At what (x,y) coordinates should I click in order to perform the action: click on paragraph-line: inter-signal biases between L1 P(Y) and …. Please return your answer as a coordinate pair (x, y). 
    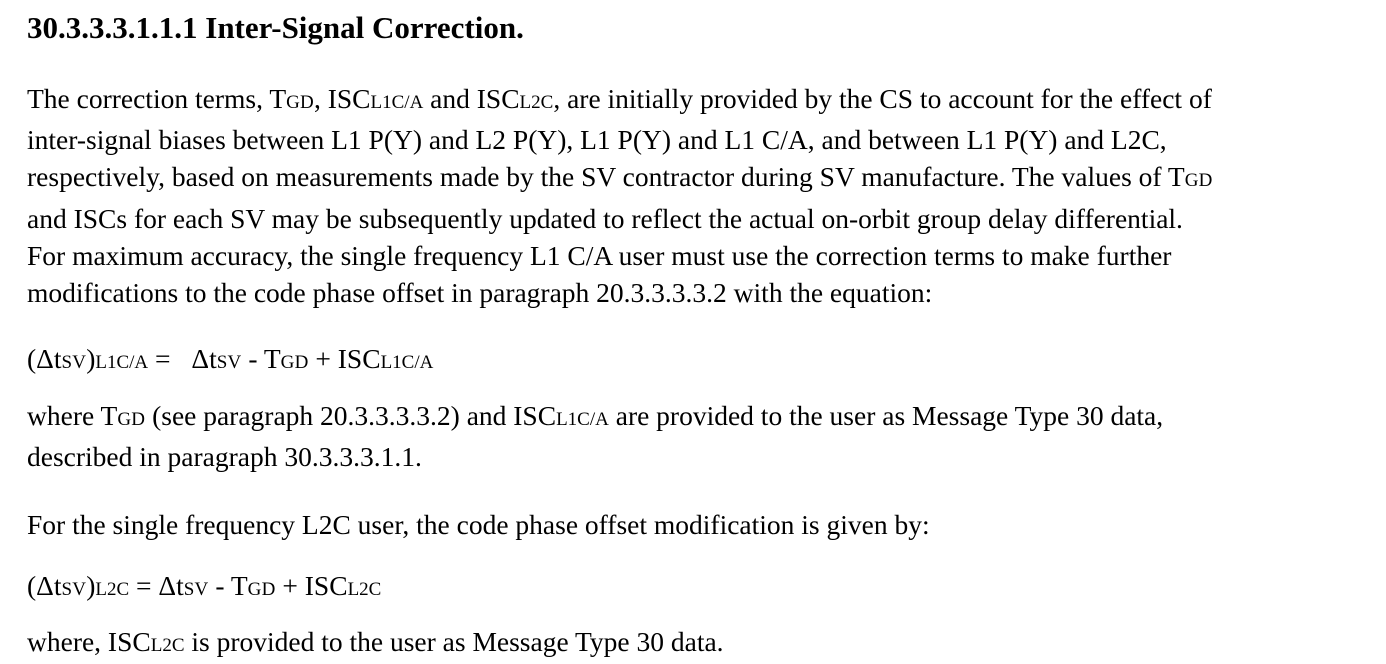
    Looking at the image, I should click on (597, 140).